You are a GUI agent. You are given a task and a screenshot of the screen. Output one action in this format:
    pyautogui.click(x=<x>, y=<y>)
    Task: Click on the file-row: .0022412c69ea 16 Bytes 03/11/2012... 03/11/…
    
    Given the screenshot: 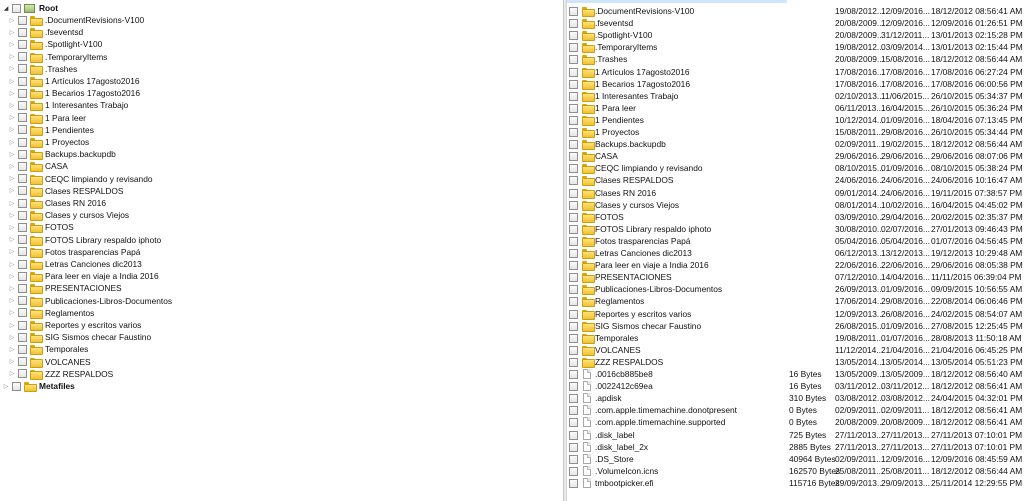 What is the action you would take?
    pyautogui.click(x=795, y=386)
    